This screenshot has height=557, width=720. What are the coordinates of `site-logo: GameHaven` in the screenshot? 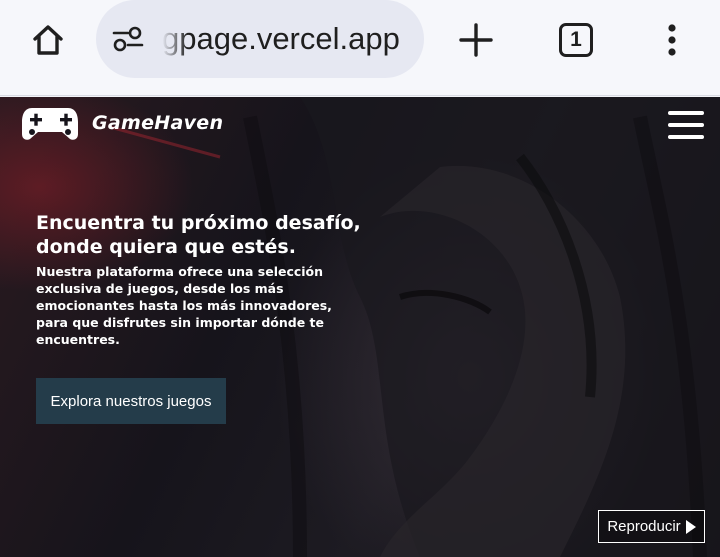 It's located at (121, 123).